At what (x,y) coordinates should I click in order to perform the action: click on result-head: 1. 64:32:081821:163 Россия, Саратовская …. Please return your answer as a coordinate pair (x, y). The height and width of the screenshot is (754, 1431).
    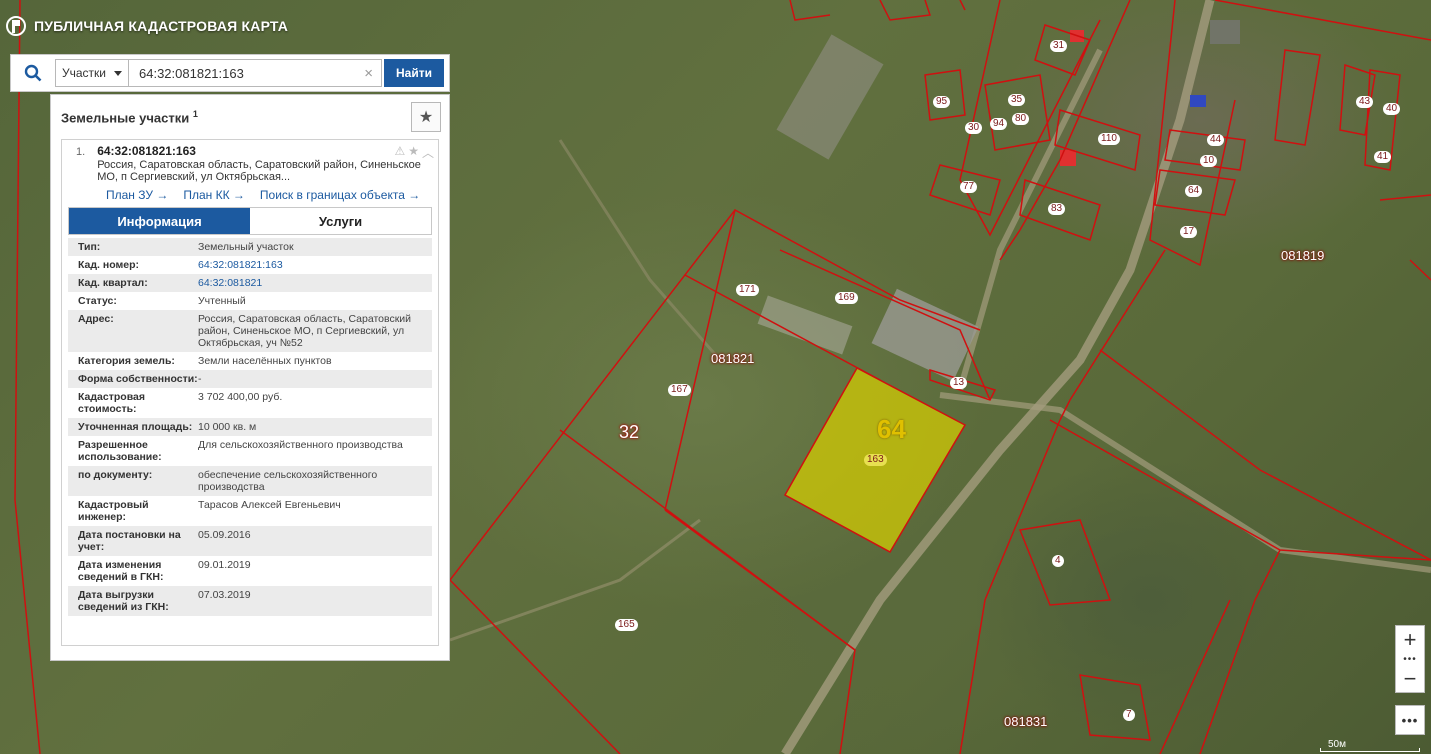
    Looking at the image, I should click on (250, 163).